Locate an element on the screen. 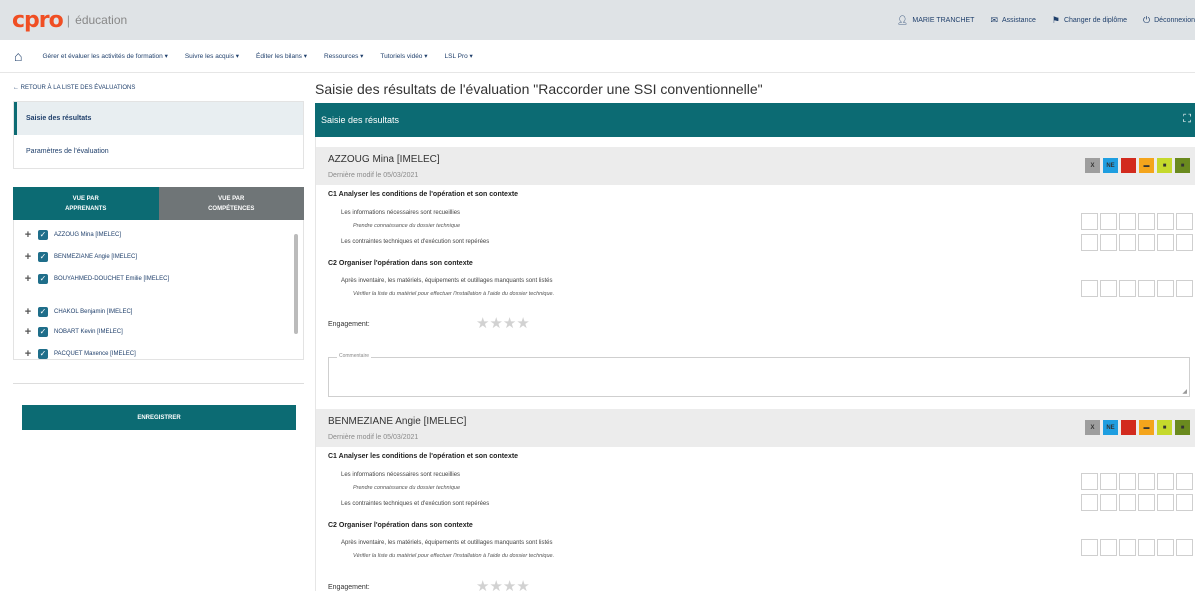 Image resolution: width=1195 pixels, height=591 pixels. resize-grip-icon: ◢ is located at coordinates (1184, 391).